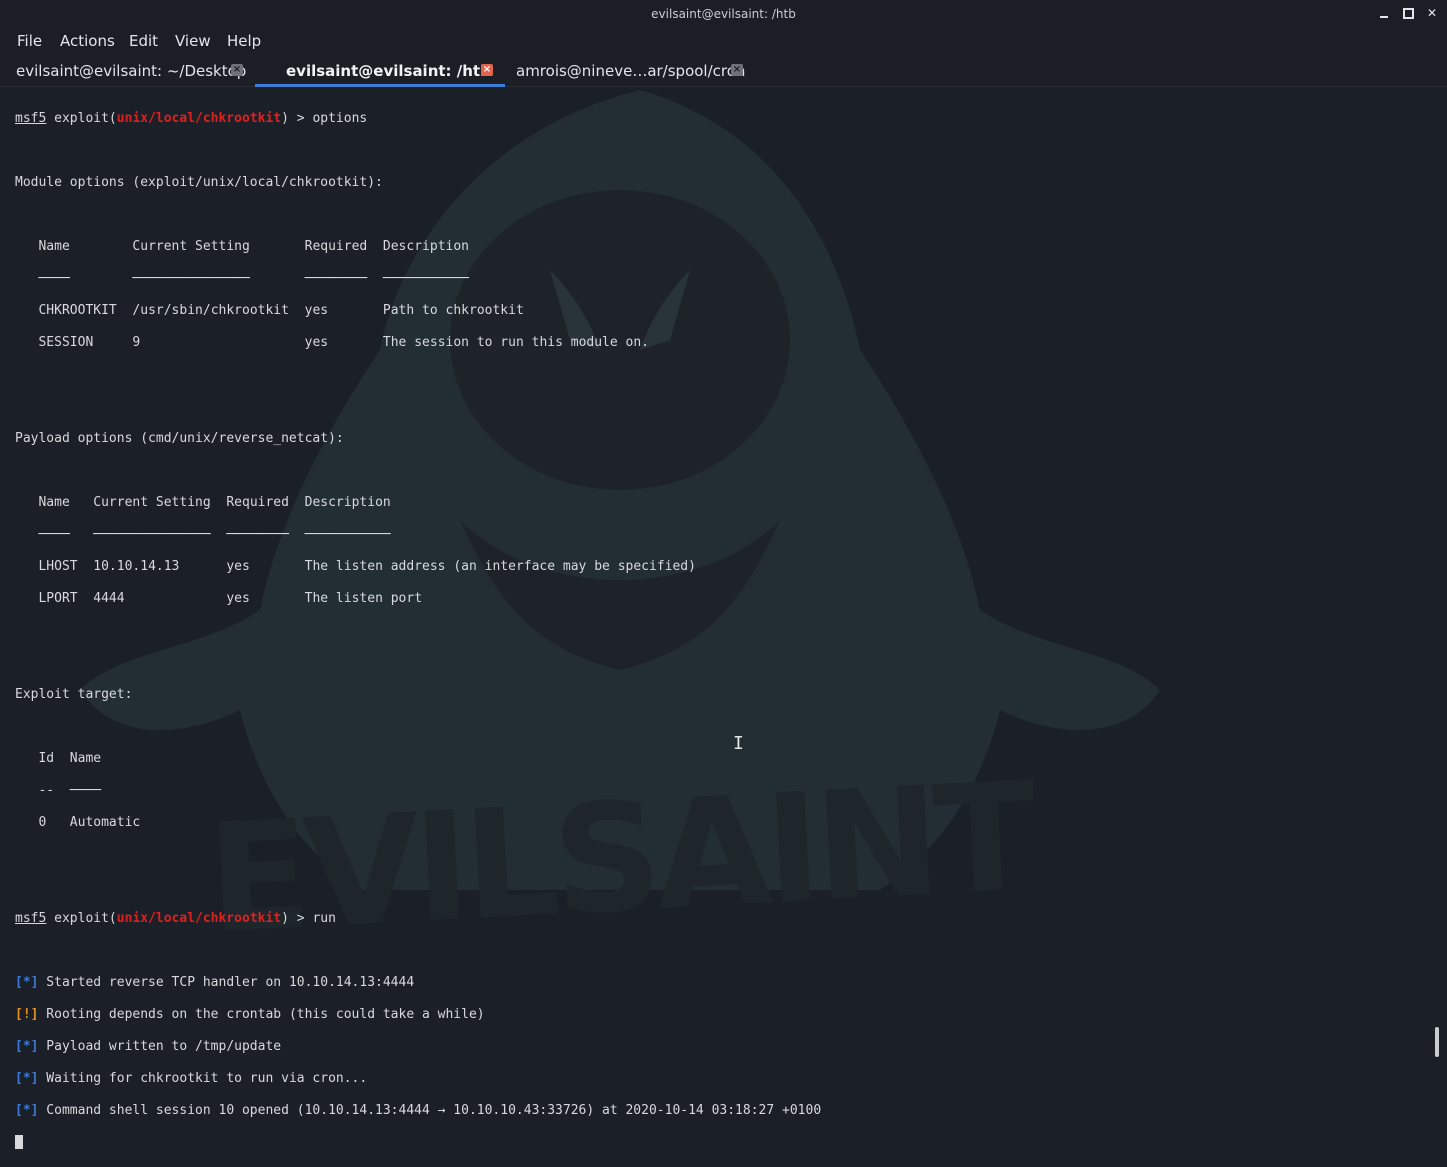 The width and height of the screenshot is (1447, 1167). I want to click on tab-label: evilsaint@evilsaint: ~/Desktop, so click(131, 71).